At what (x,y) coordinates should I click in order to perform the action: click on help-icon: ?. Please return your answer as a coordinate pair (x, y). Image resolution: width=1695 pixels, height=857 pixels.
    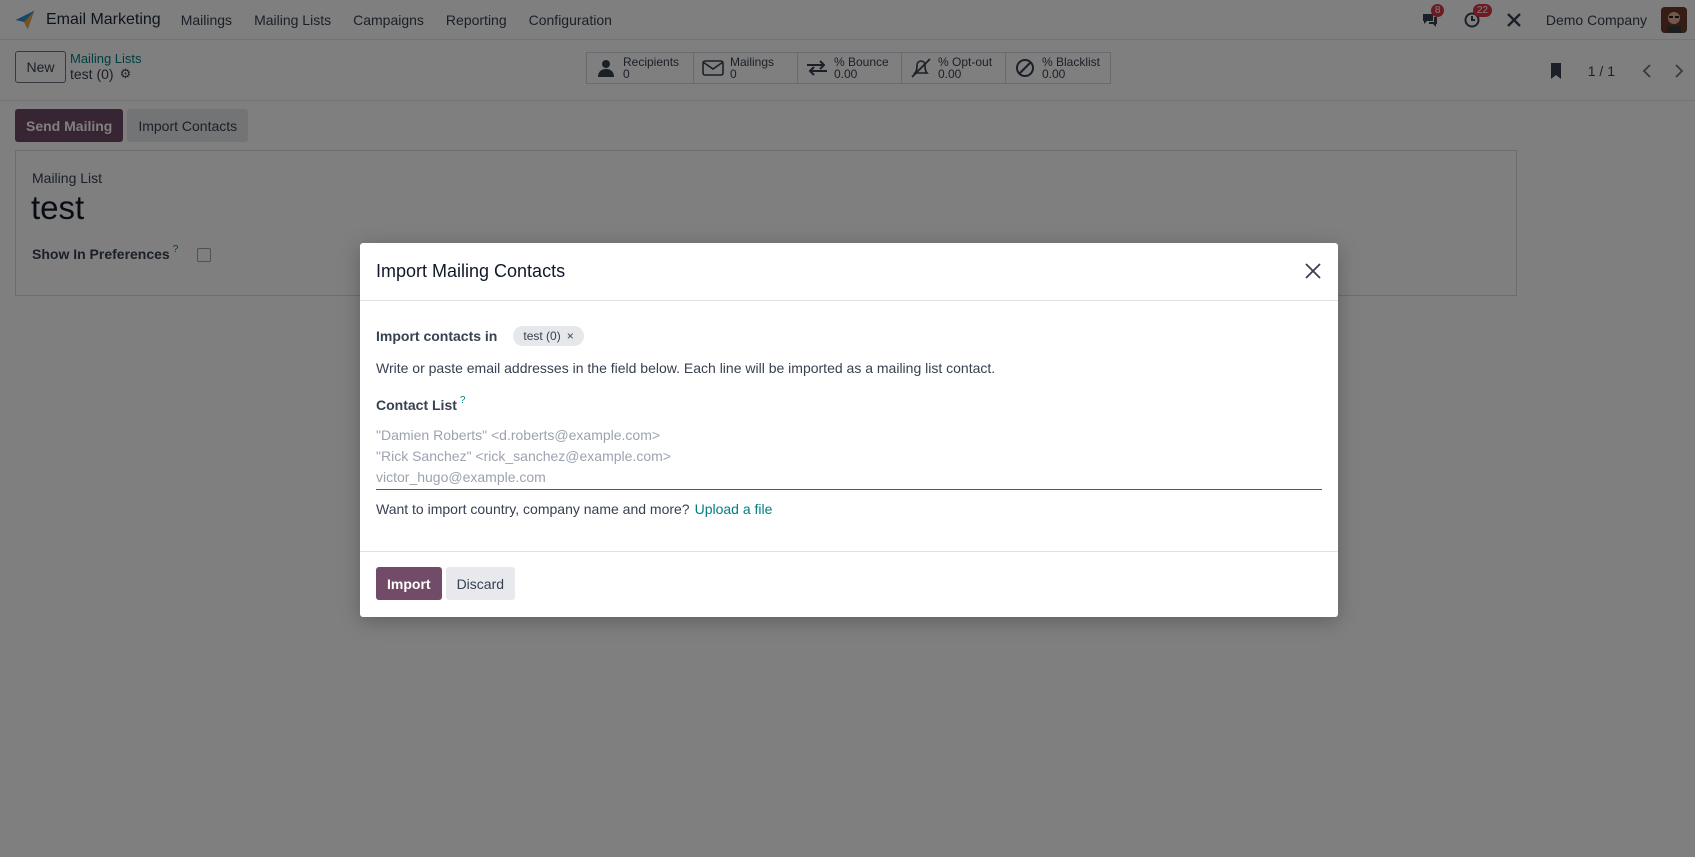
    Looking at the image, I should click on (463, 400).